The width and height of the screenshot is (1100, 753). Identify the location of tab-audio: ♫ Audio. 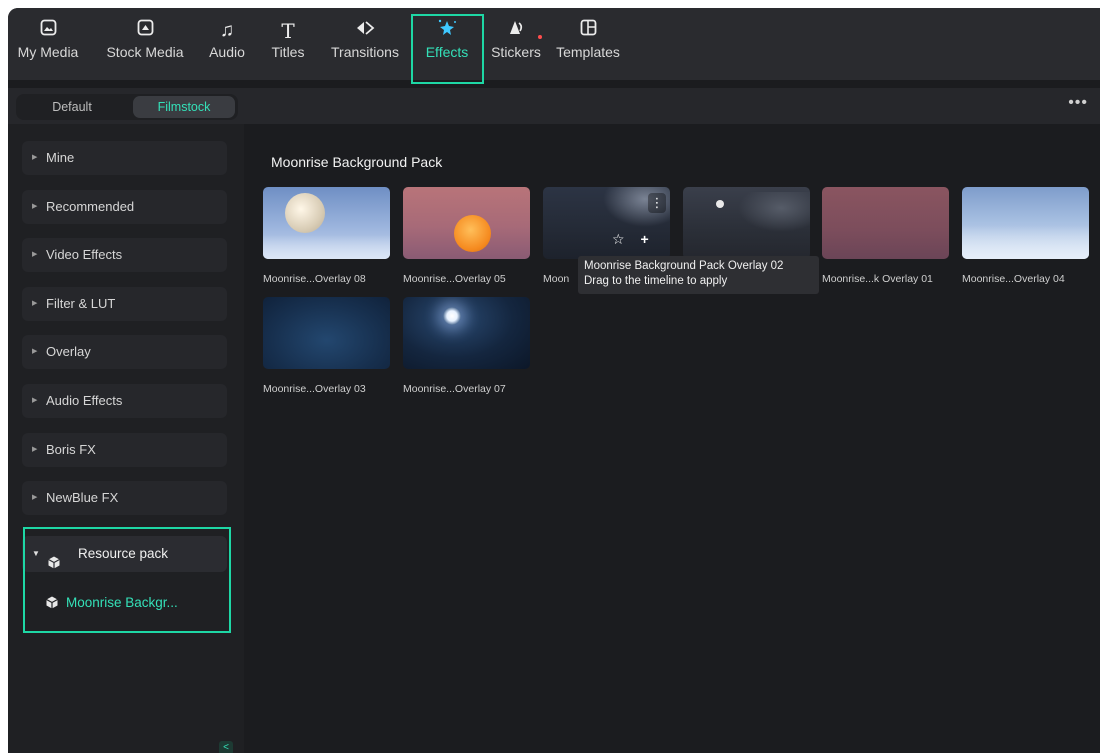
(227, 47).